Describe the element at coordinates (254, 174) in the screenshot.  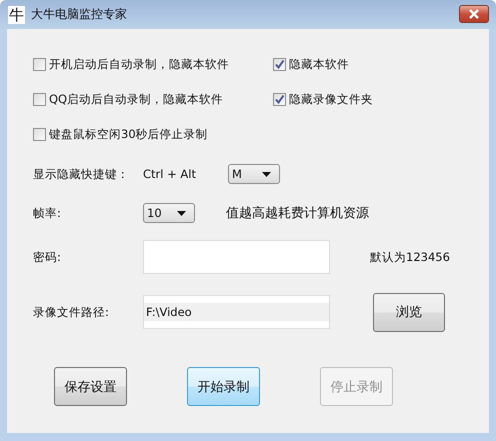
I see `hotkey-dropdown: M` at that location.